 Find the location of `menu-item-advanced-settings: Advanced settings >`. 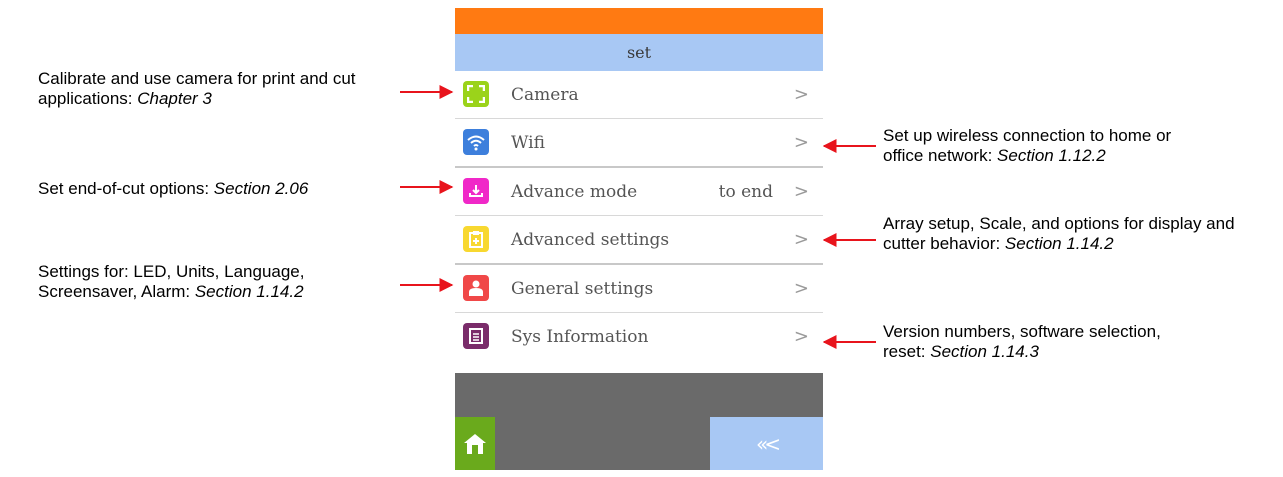

menu-item-advanced-settings: Advanced settings > is located at coordinates (639, 240).